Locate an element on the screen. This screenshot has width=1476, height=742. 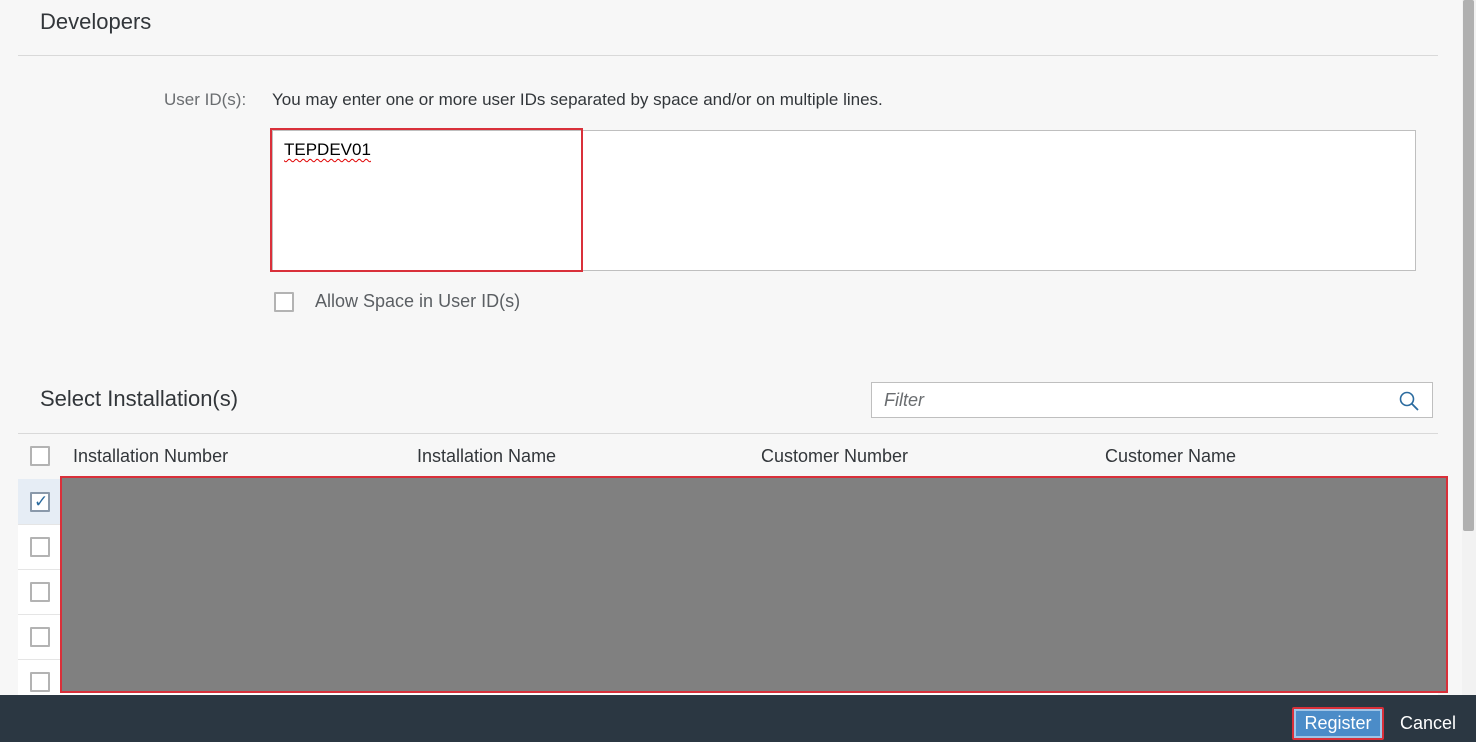
user-ids-textarea: TEPDEV01 is located at coordinates (844, 200).